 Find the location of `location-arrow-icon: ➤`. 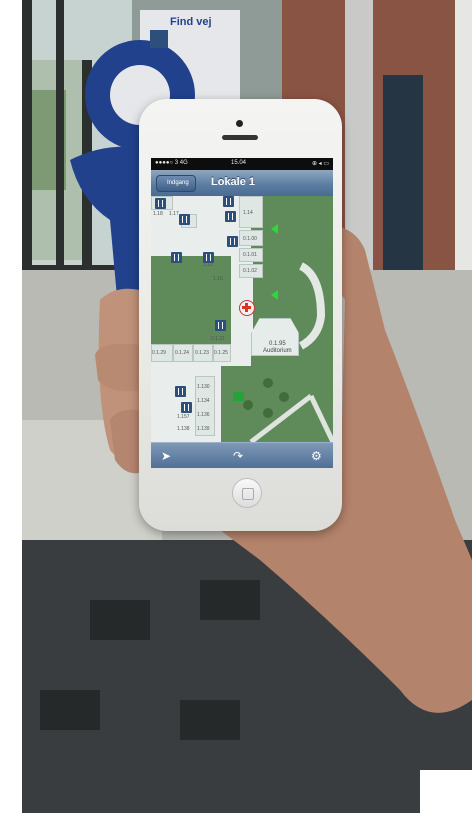

location-arrow-icon: ➤ is located at coordinates (166, 456).